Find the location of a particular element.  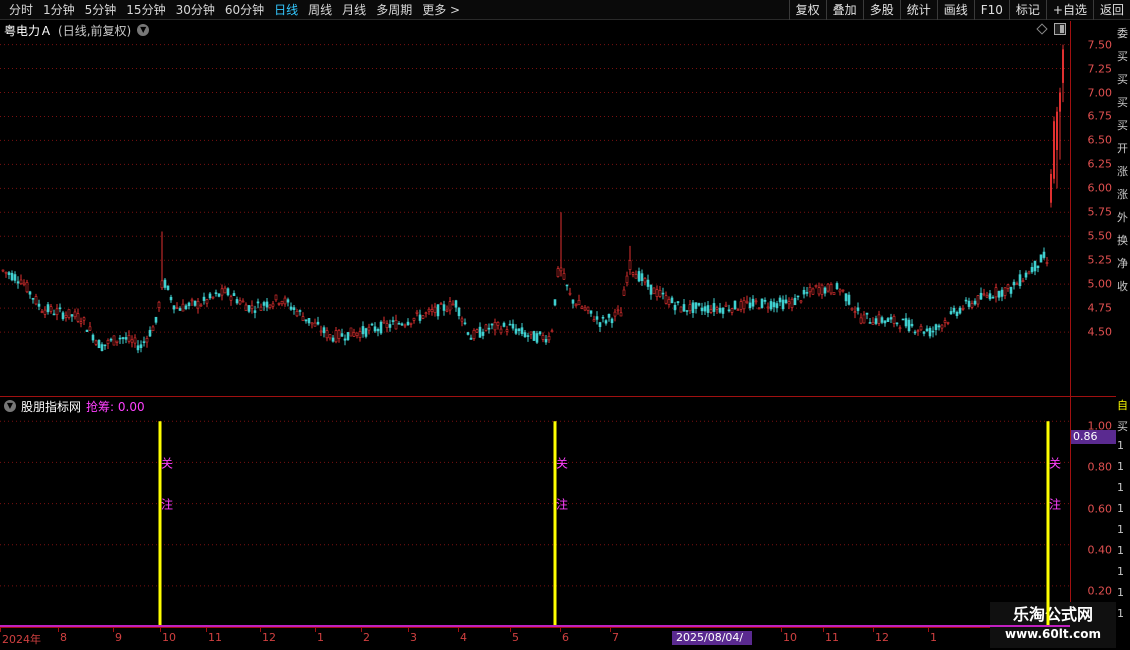

side-char: 外 is located at coordinates (1122, 217).